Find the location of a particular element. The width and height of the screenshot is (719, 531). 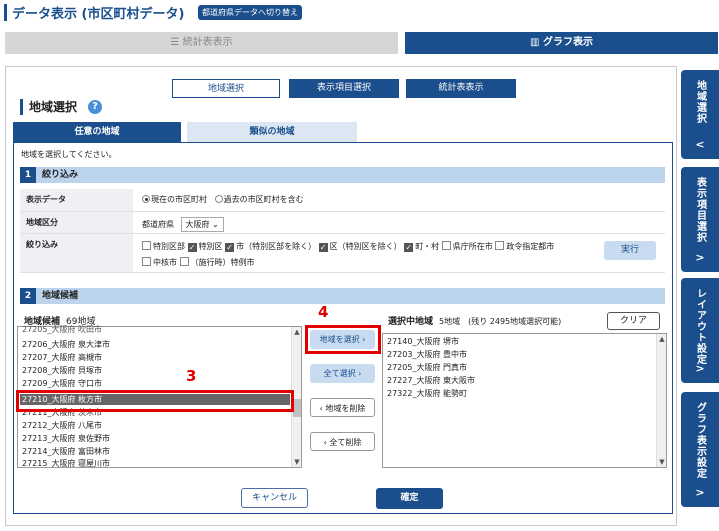

selected-list-title: 選択中地域 5地域 (残り 2495地域選択可能) is located at coordinates (474, 320).